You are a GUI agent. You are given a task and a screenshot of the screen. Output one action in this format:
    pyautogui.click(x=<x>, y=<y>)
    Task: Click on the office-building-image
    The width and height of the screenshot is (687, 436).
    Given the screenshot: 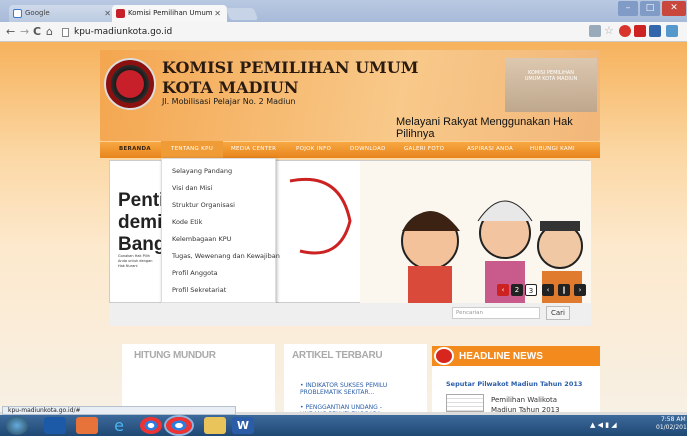 What is the action you would take?
    pyautogui.click(x=551, y=85)
    